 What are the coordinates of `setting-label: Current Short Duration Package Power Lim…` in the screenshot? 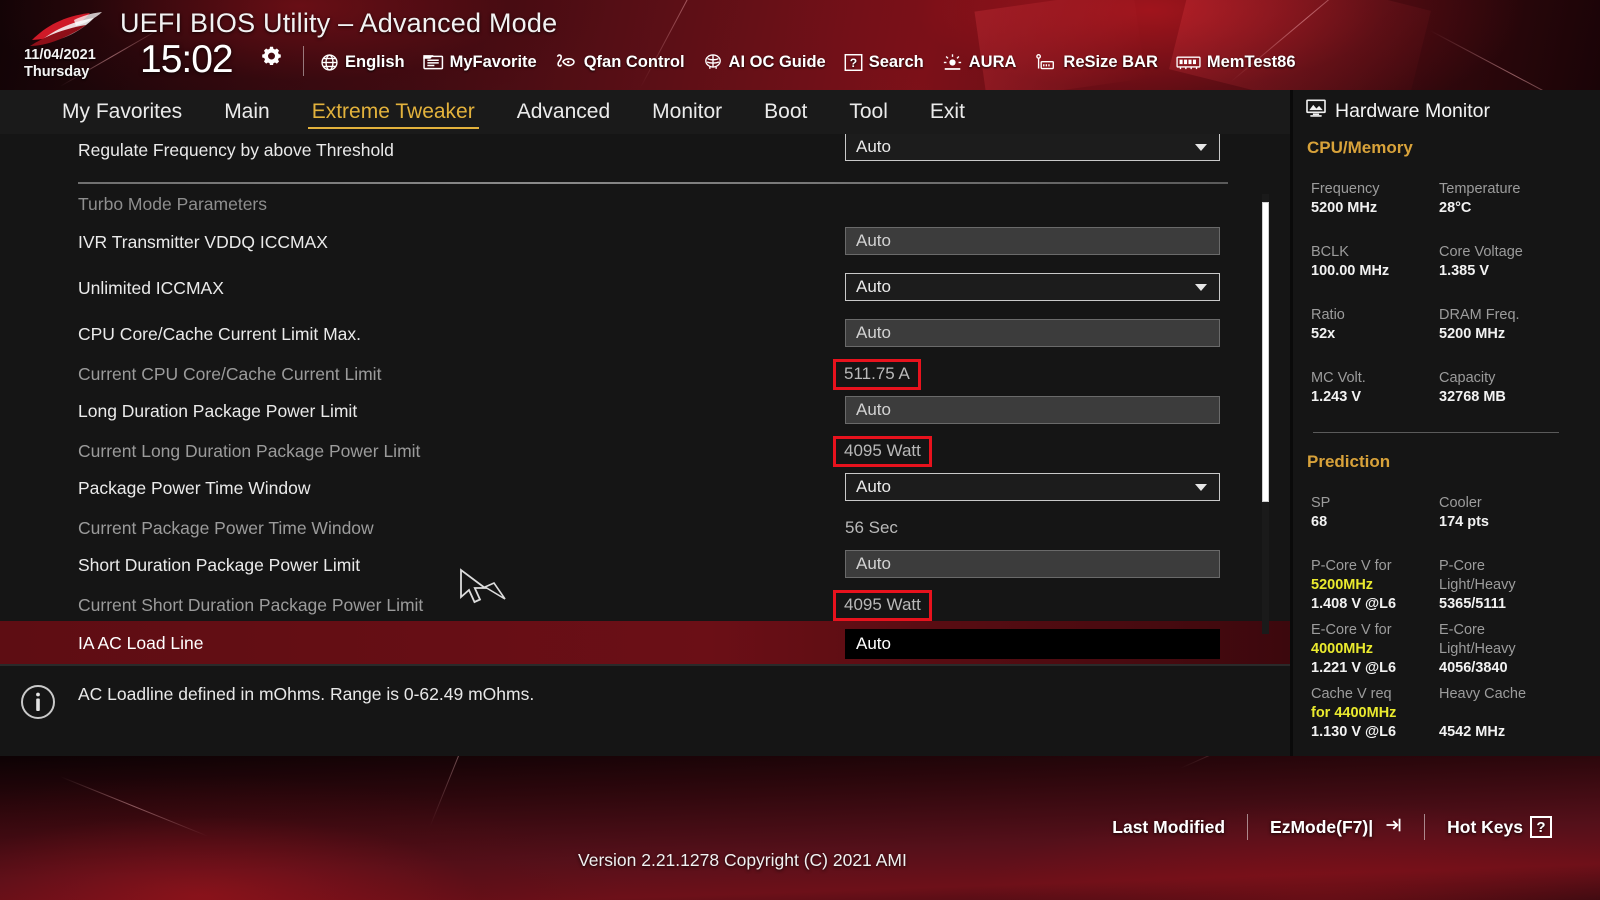 It's located at (251, 604).